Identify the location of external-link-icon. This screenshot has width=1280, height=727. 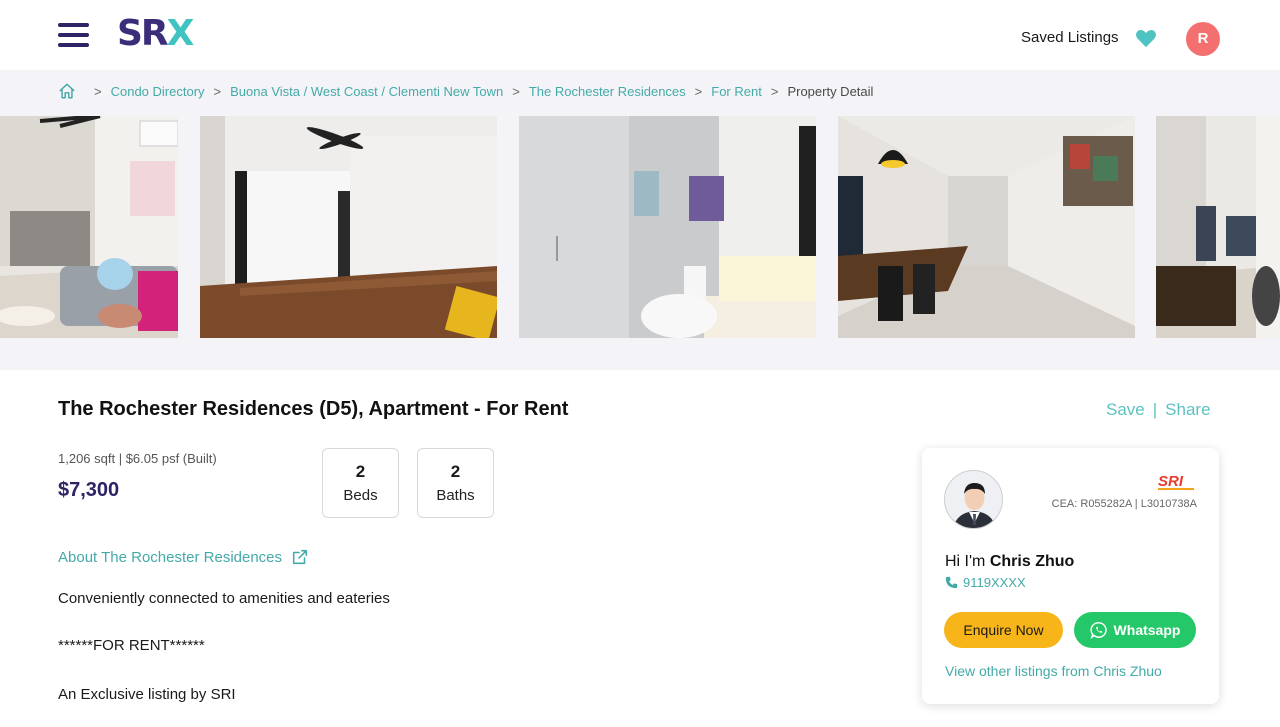
(300, 557).